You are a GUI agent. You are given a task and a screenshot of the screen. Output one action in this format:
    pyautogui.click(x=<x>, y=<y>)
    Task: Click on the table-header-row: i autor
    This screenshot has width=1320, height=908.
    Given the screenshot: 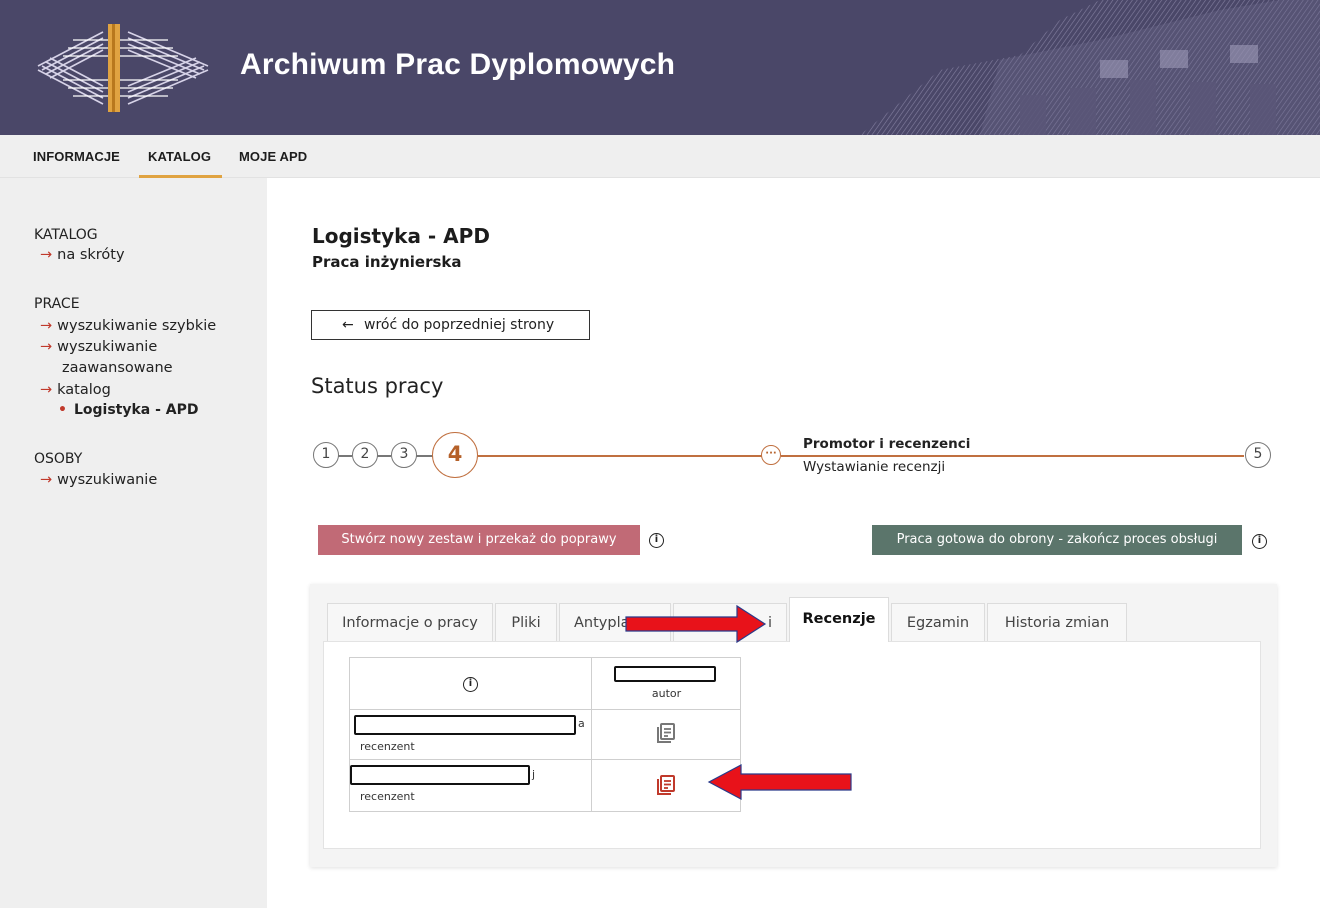 What is the action you would take?
    pyautogui.click(x=545, y=683)
    